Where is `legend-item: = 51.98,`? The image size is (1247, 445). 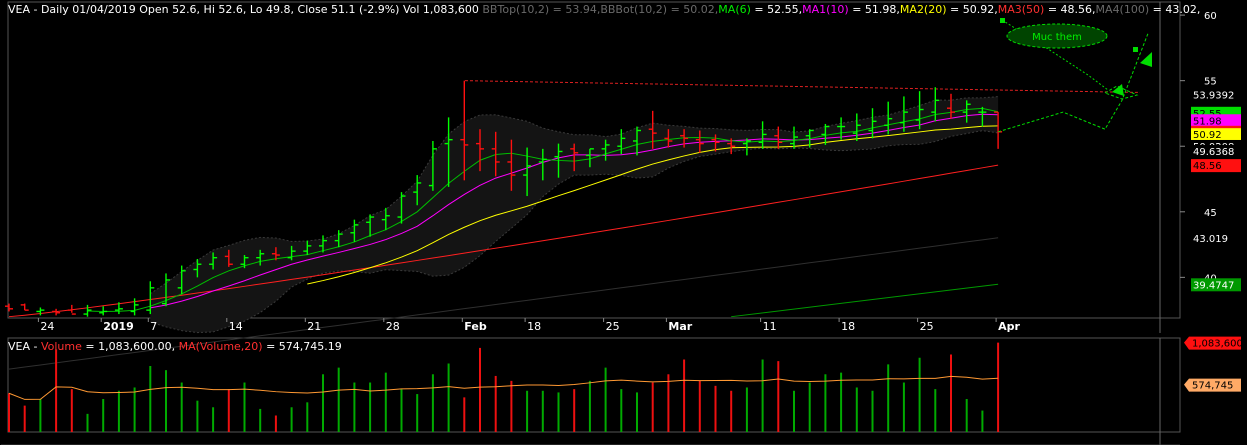 legend-item: = 51.98, is located at coordinates (874, 9).